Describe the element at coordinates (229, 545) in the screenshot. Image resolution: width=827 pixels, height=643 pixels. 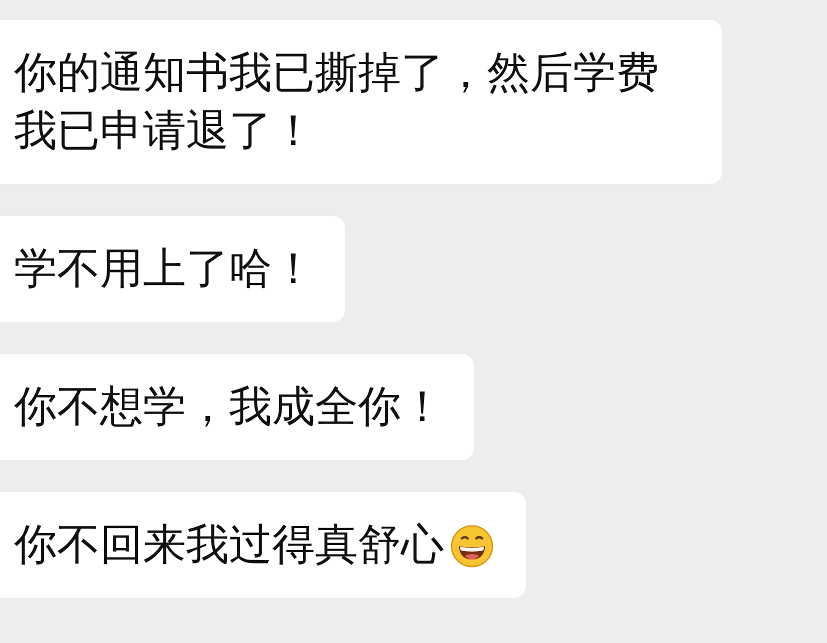
I see `message-text: 你不回来我过得真舒心` at that location.